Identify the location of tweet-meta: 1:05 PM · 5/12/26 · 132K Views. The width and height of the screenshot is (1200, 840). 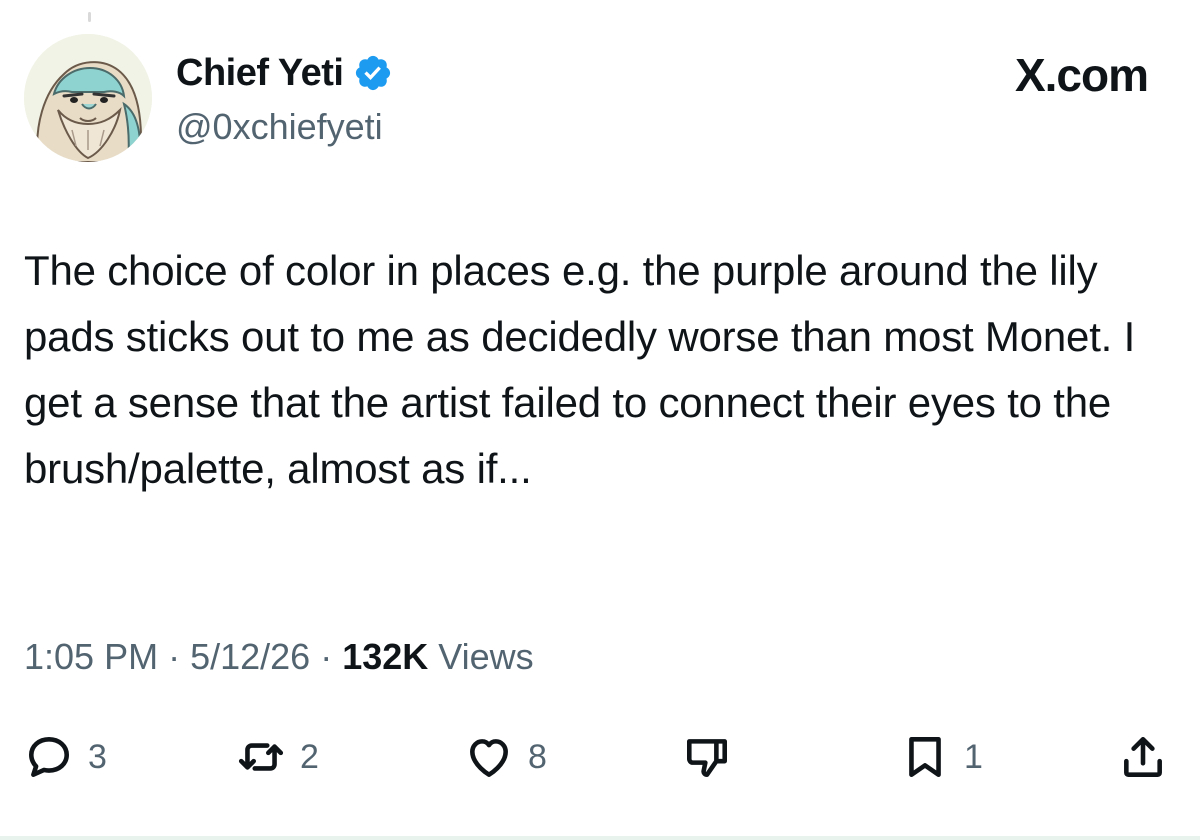
(279, 657).